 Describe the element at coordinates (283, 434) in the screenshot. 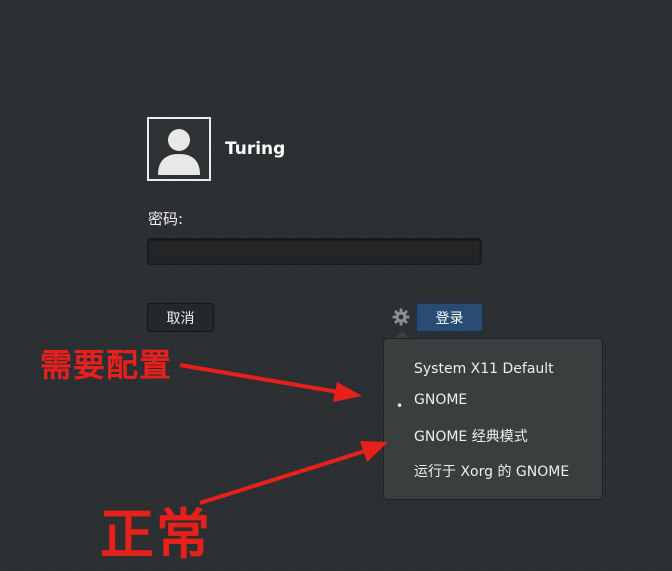

I see `annotation-arrows` at that location.